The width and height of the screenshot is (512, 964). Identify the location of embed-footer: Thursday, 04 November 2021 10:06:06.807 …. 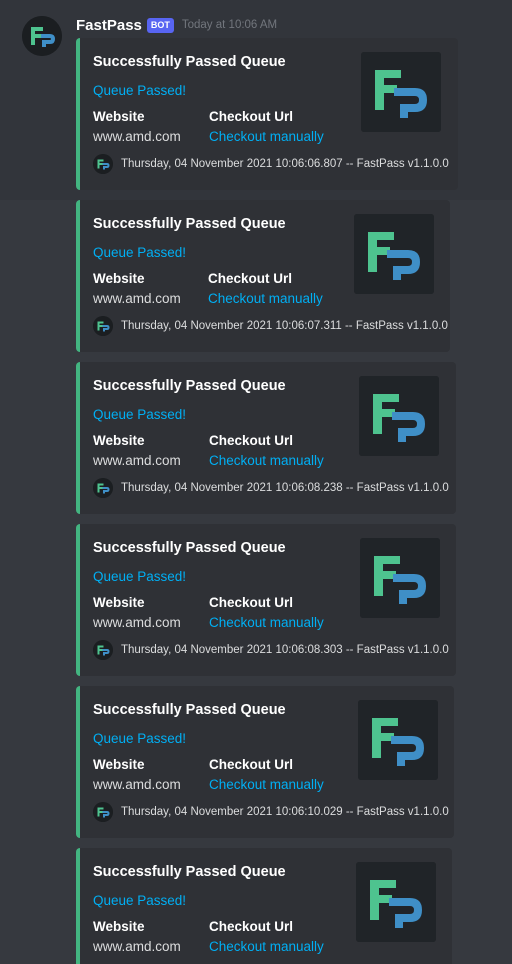
(271, 164).